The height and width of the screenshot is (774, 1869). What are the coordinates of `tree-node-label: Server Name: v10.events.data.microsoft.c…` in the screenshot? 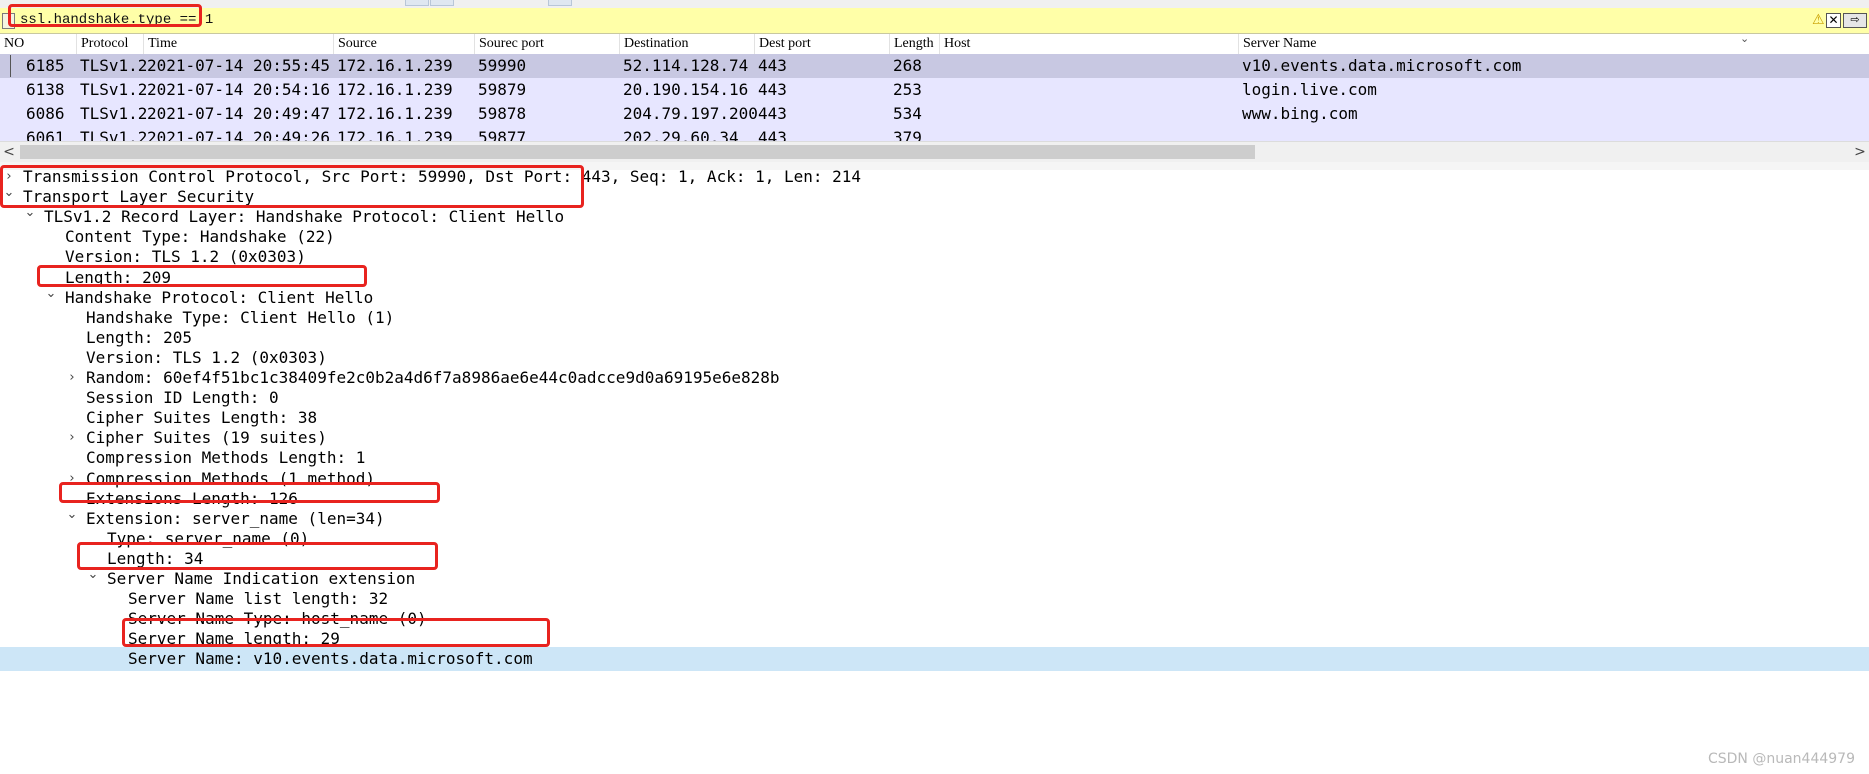 It's located at (330, 658).